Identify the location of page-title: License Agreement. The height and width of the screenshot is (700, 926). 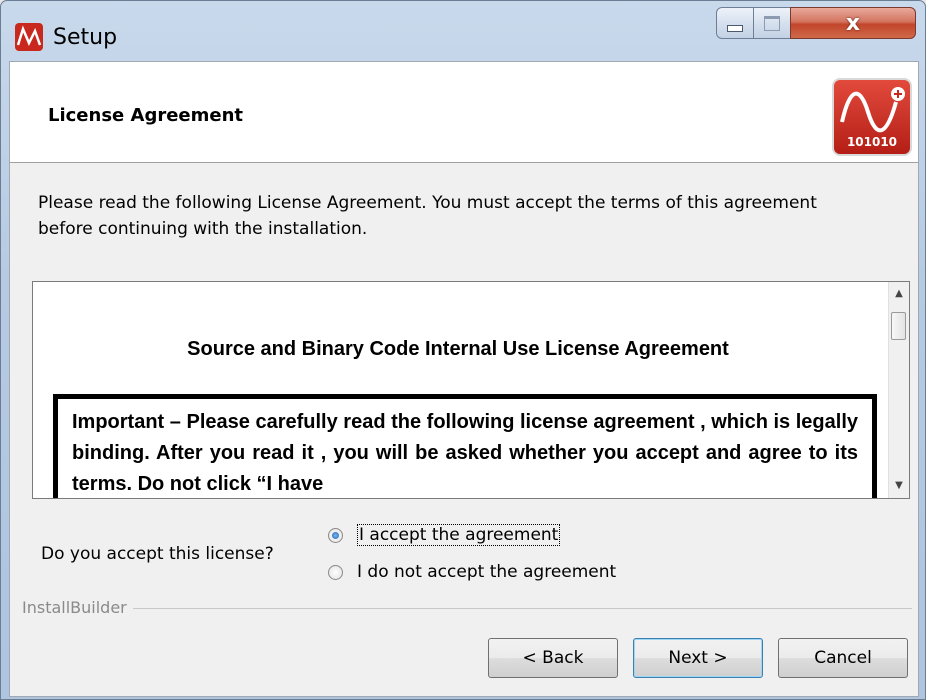
(146, 115).